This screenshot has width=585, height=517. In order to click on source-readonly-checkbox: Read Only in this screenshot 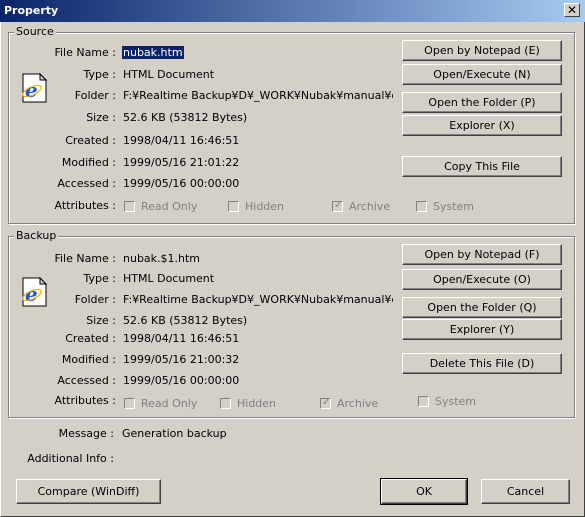, I will do `click(160, 206)`.